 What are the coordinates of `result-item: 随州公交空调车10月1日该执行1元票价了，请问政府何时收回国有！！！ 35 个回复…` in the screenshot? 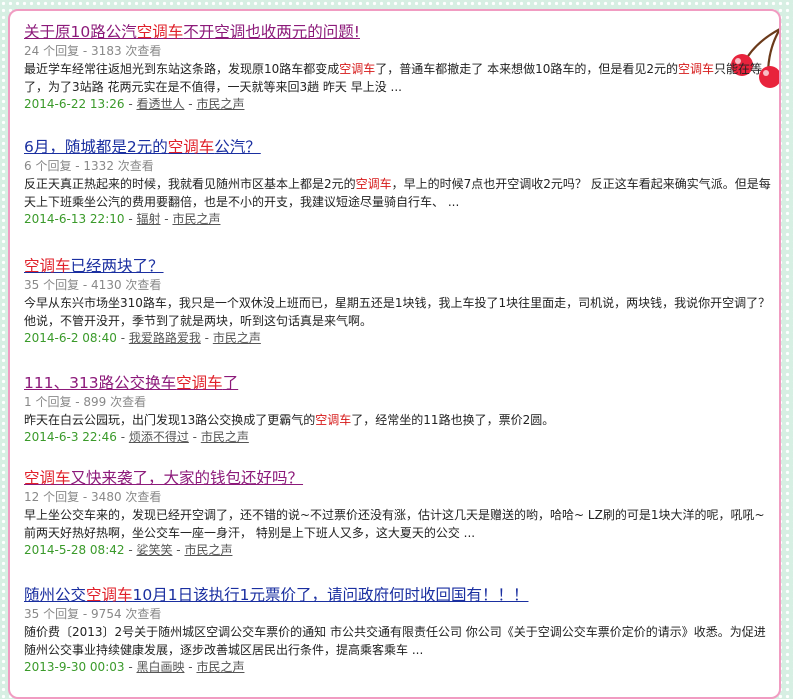 It's located at (400, 630).